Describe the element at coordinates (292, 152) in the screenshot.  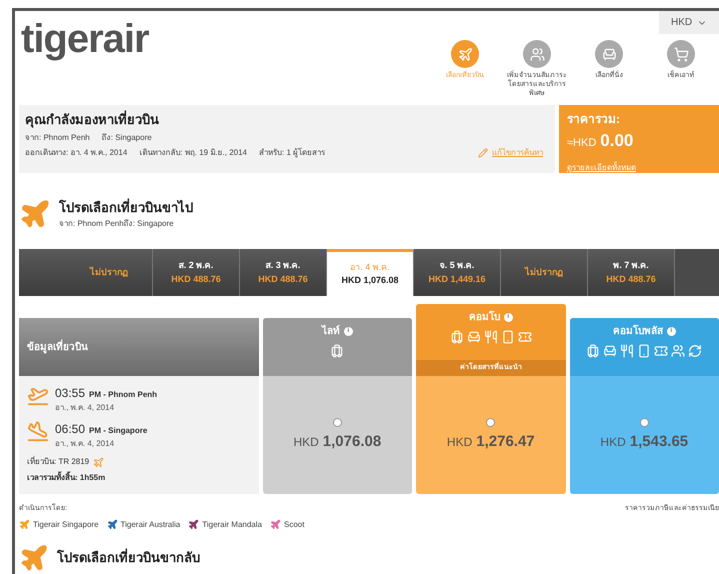
I see `passenger-text: สำหรับ: 1 ผู้โดยสาร` at that location.